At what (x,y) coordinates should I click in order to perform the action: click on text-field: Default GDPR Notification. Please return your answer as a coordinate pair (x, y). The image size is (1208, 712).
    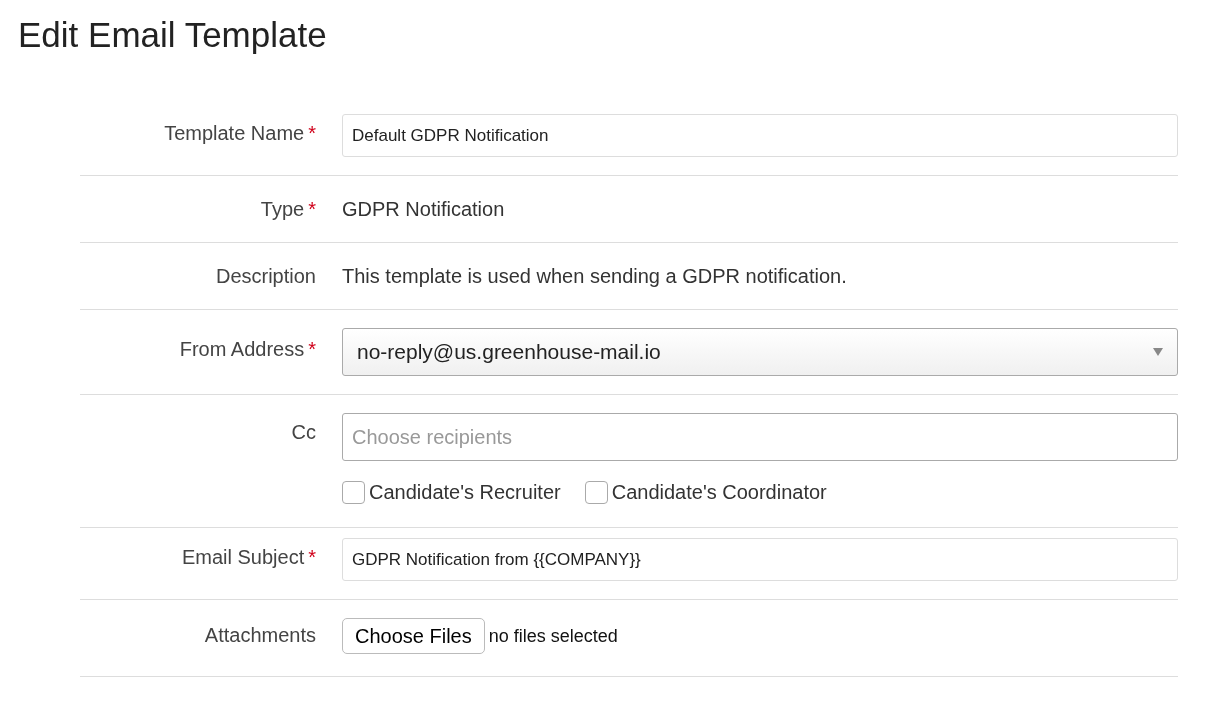
    Looking at the image, I should click on (760, 135).